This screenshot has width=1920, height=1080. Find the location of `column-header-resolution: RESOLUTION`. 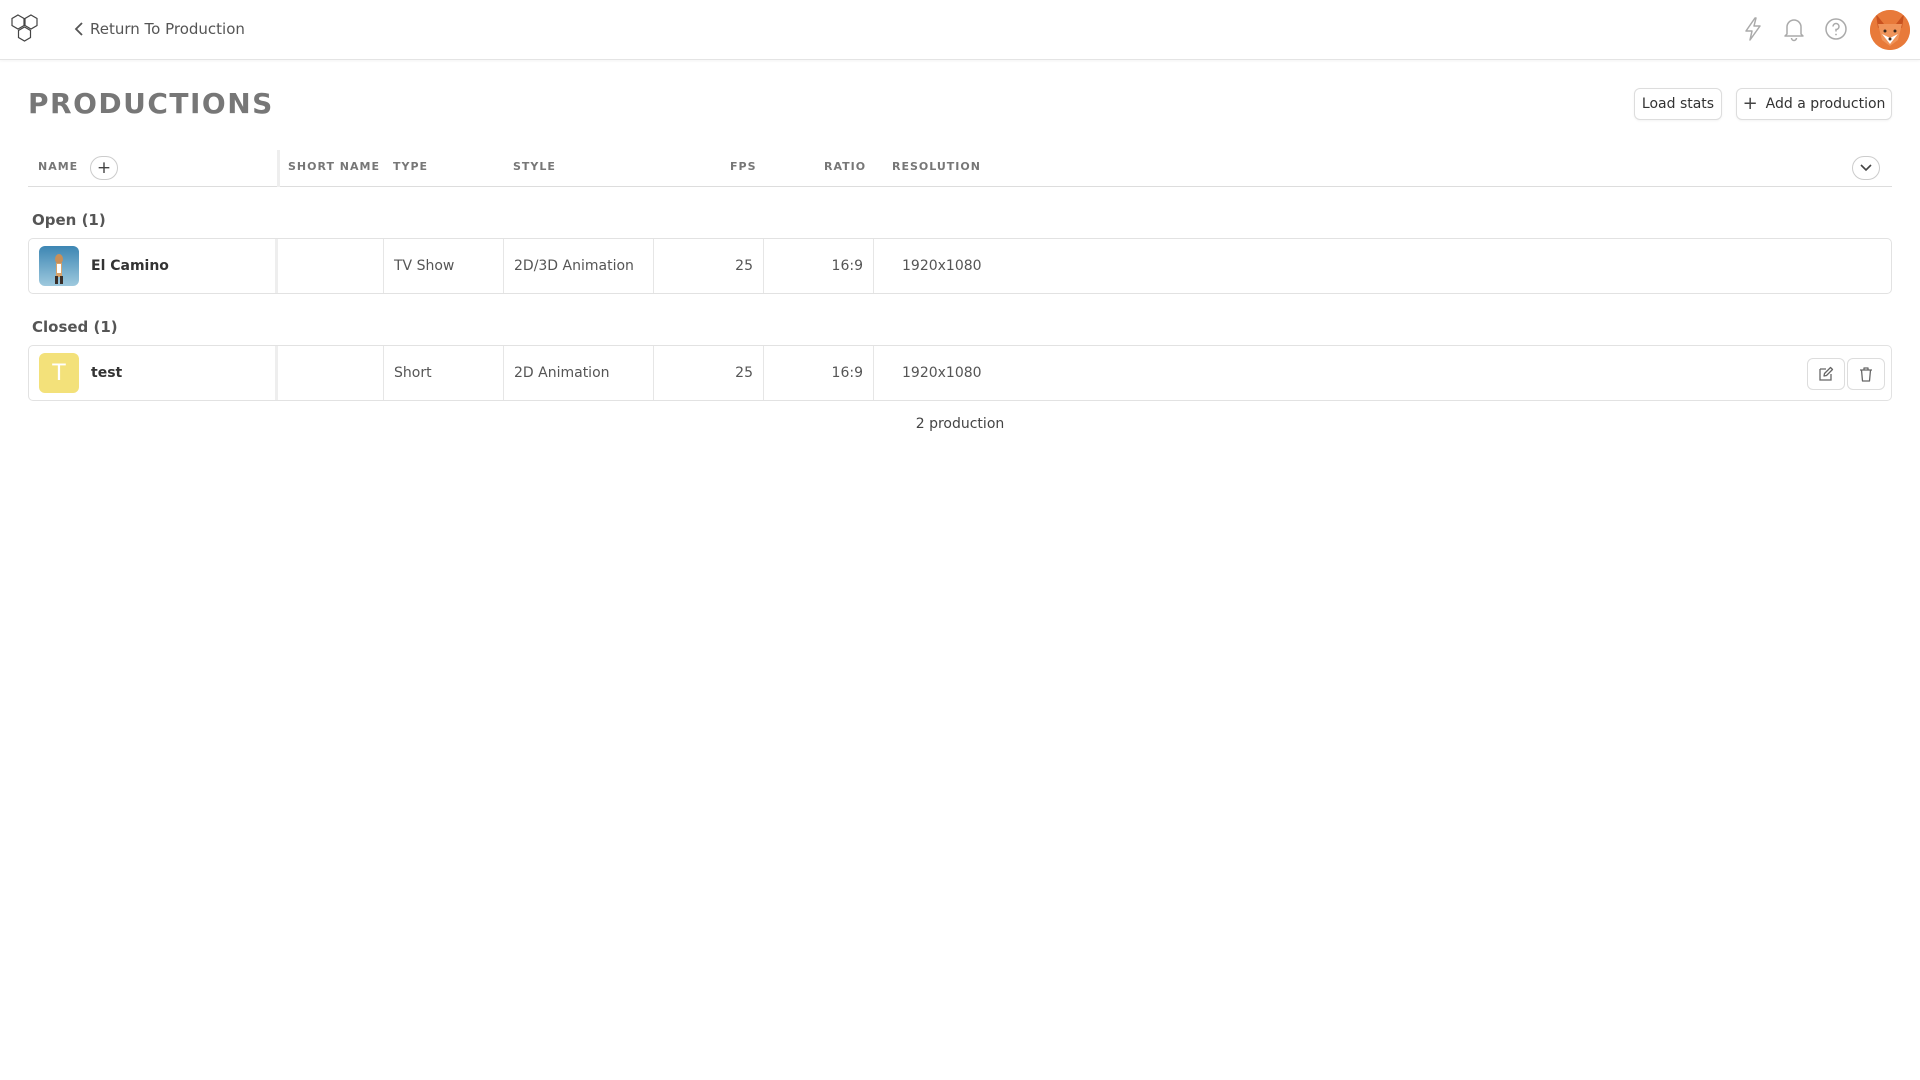

column-header-resolution: RESOLUTION is located at coordinates (936, 166).